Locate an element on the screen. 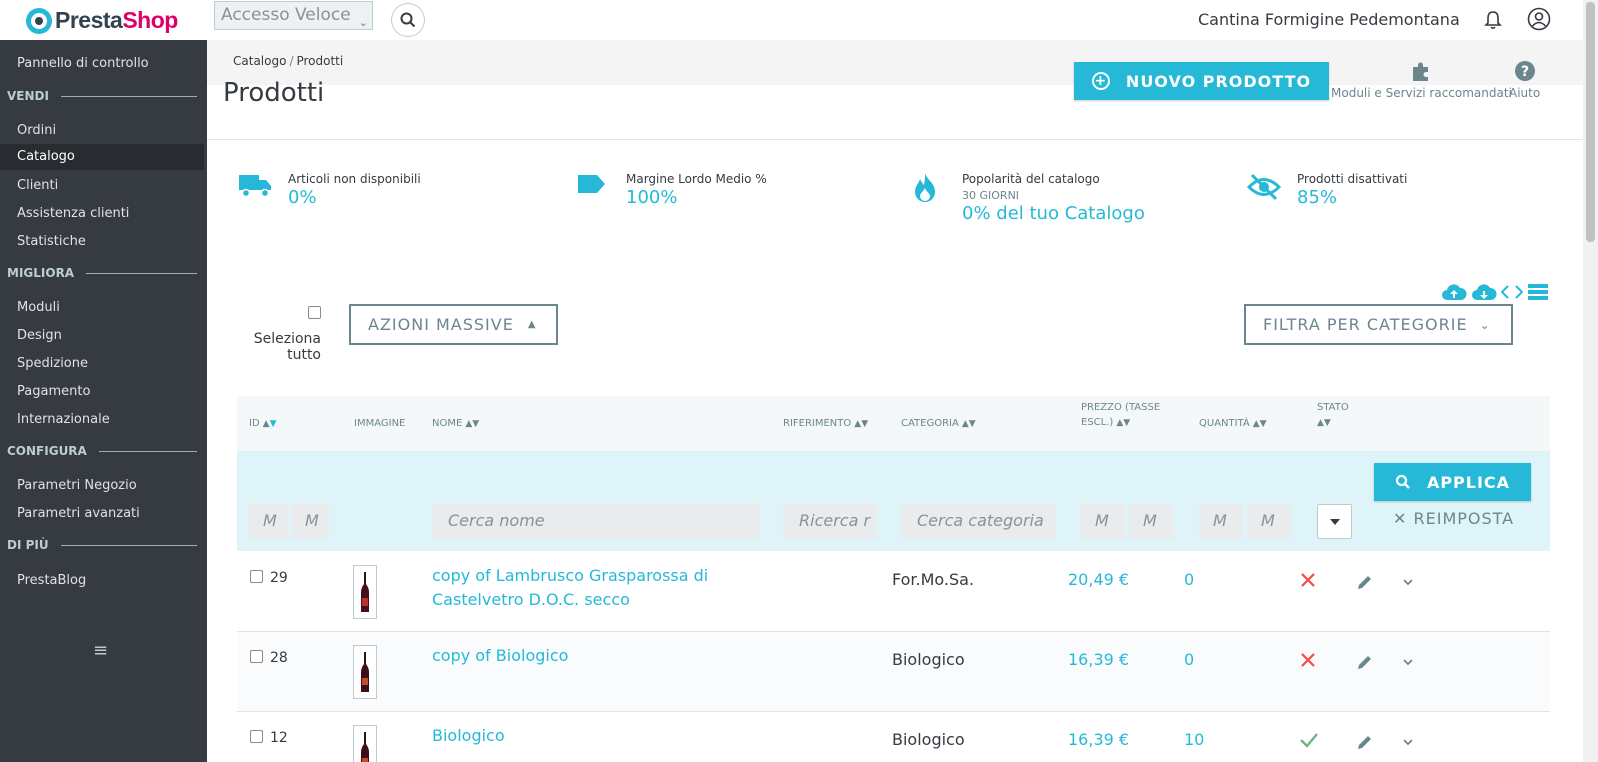  kpi-gross-margin: Margine Lordo Medio % 100% is located at coordinates (671, 190).